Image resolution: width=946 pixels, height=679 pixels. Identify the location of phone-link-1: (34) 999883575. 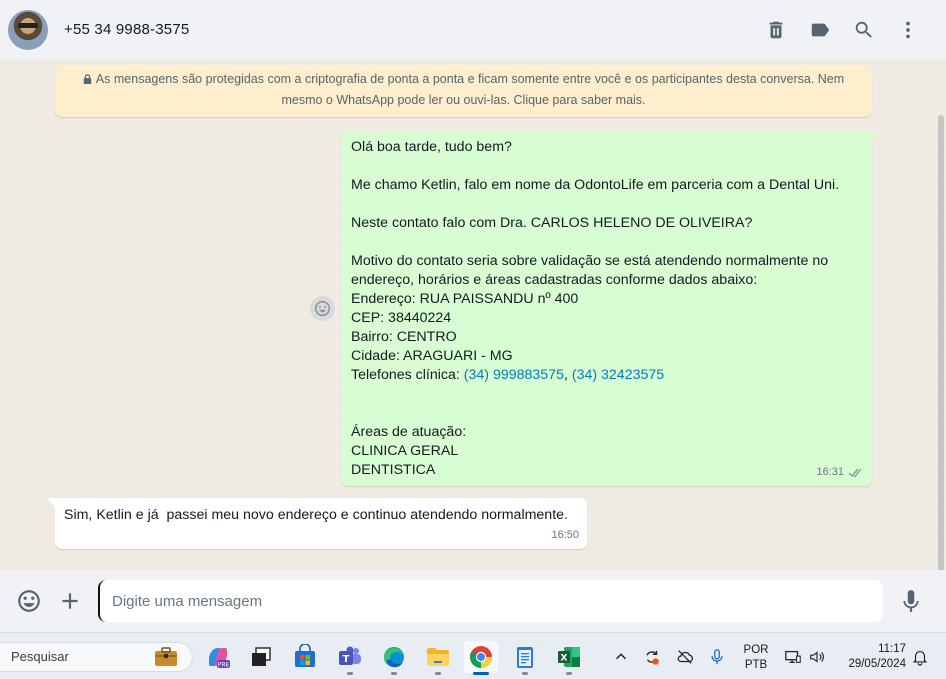
(514, 375).